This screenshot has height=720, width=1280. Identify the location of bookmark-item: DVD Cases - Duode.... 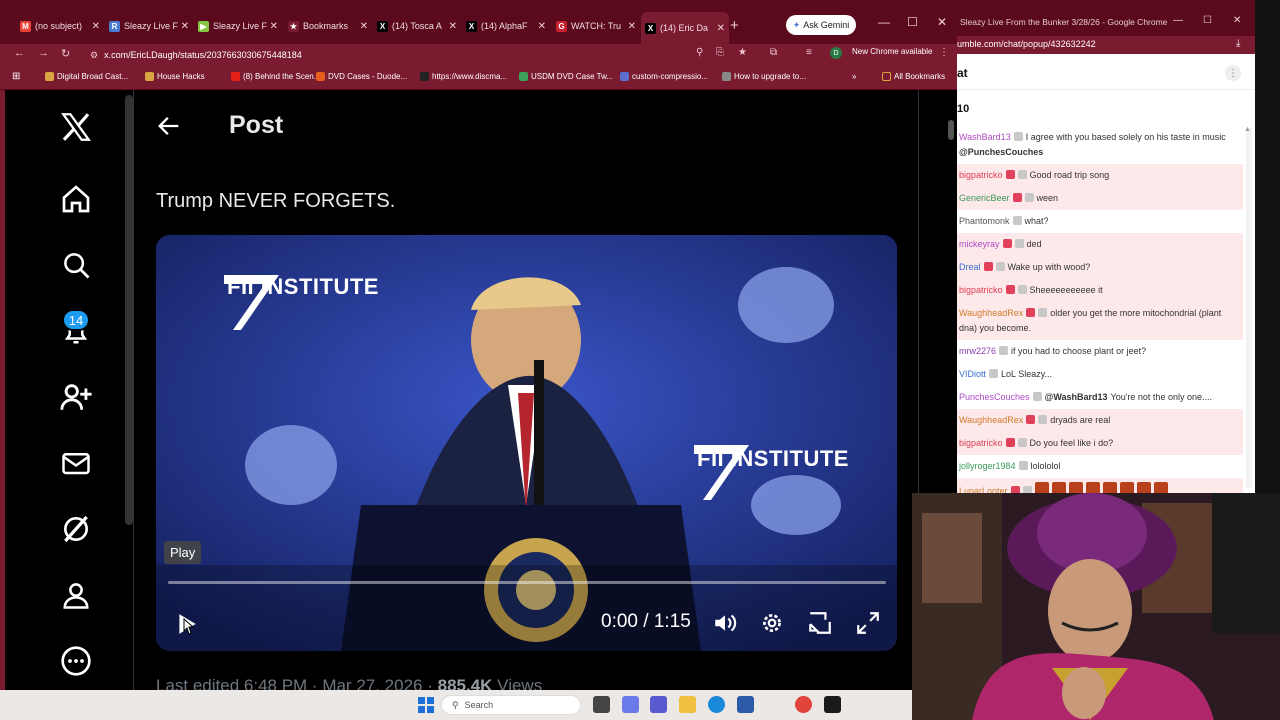
(361, 76).